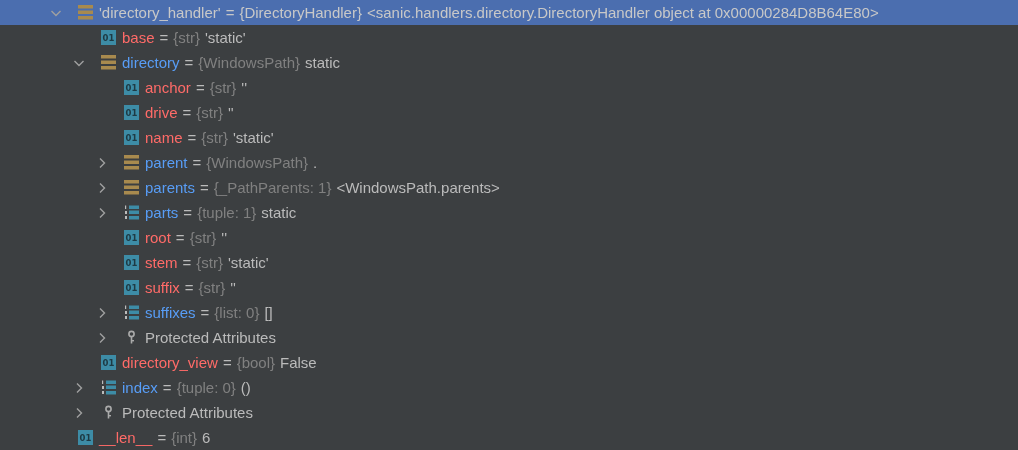 This screenshot has height=450, width=1018. What do you see at coordinates (622, 12) in the screenshot?
I see `variable-value: <sanic.handlers.directory.DirectoryHandler object at 0x00000284D8B64E80>` at bounding box center [622, 12].